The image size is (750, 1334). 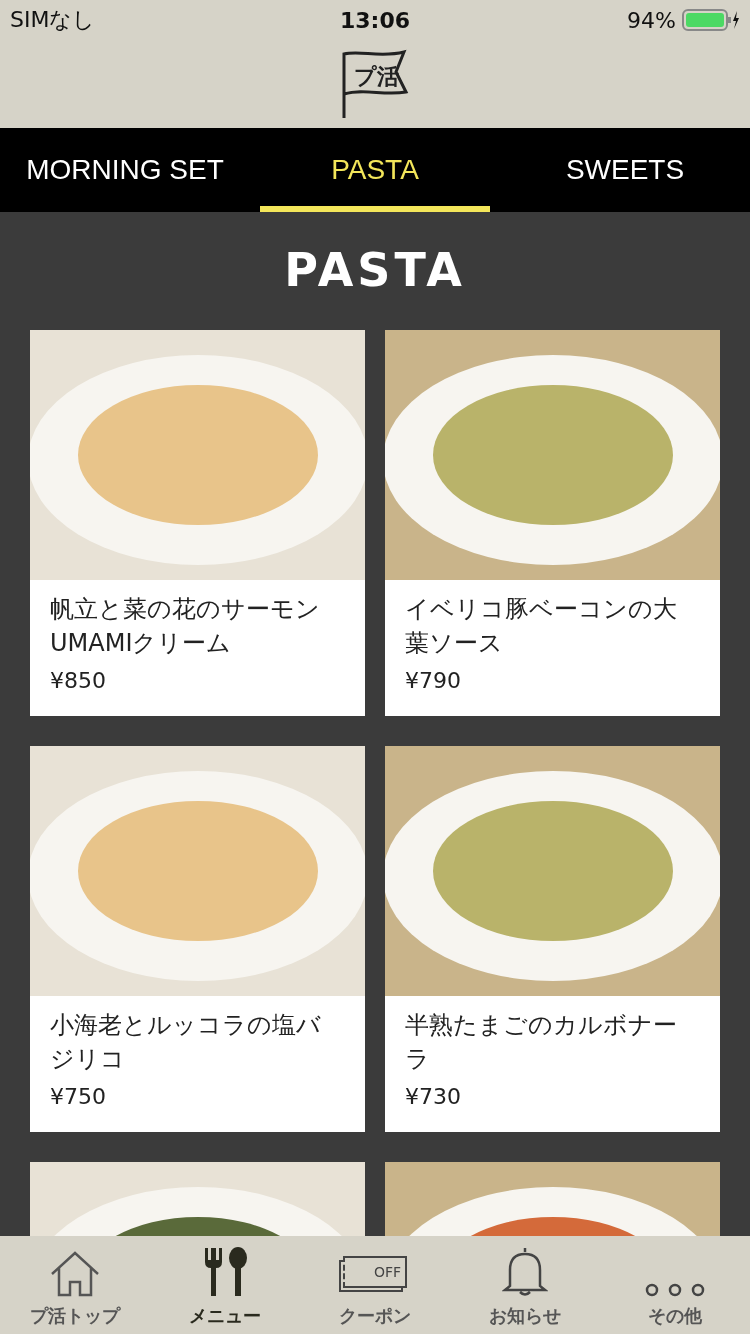 I want to click on tab-bar-item: その他, so click(x=675, y=1285).